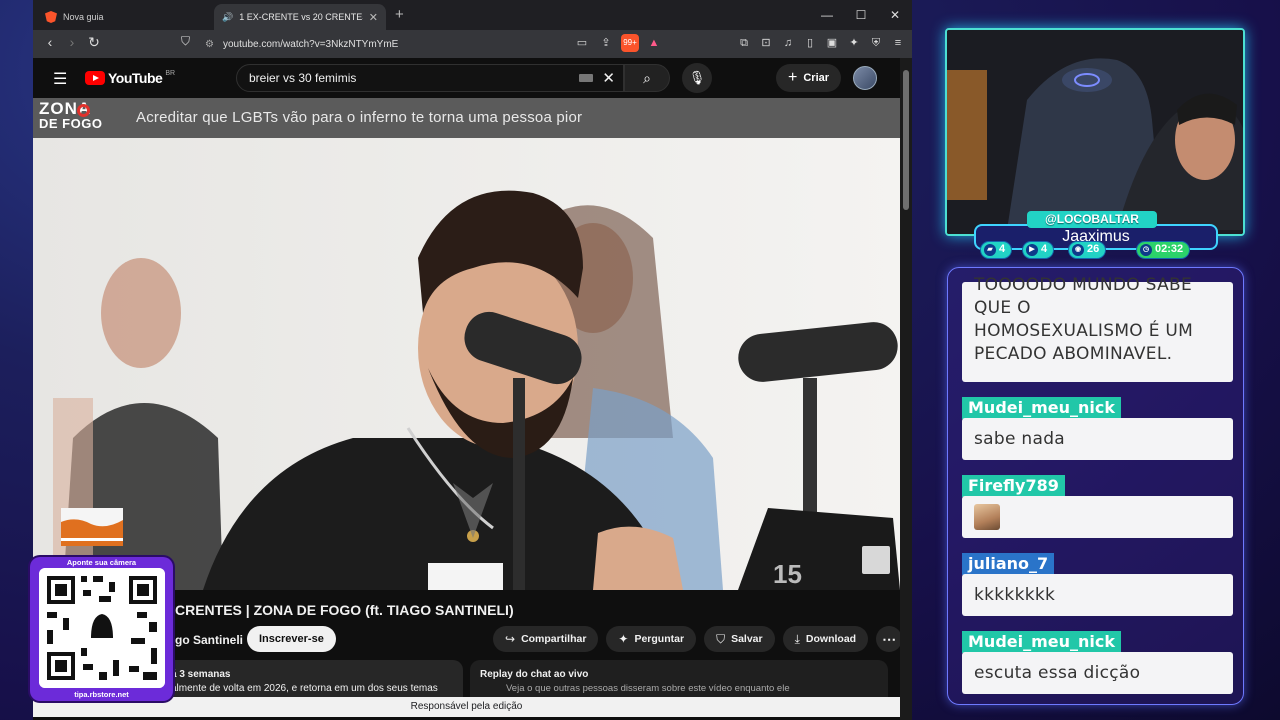 Image resolution: width=1280 pixels, height=720 pixels. What do you see at coordinates (654, 43) in the screenshot?
I see `brave-rewards-icon: ▲` at bounding box center [654, 43].